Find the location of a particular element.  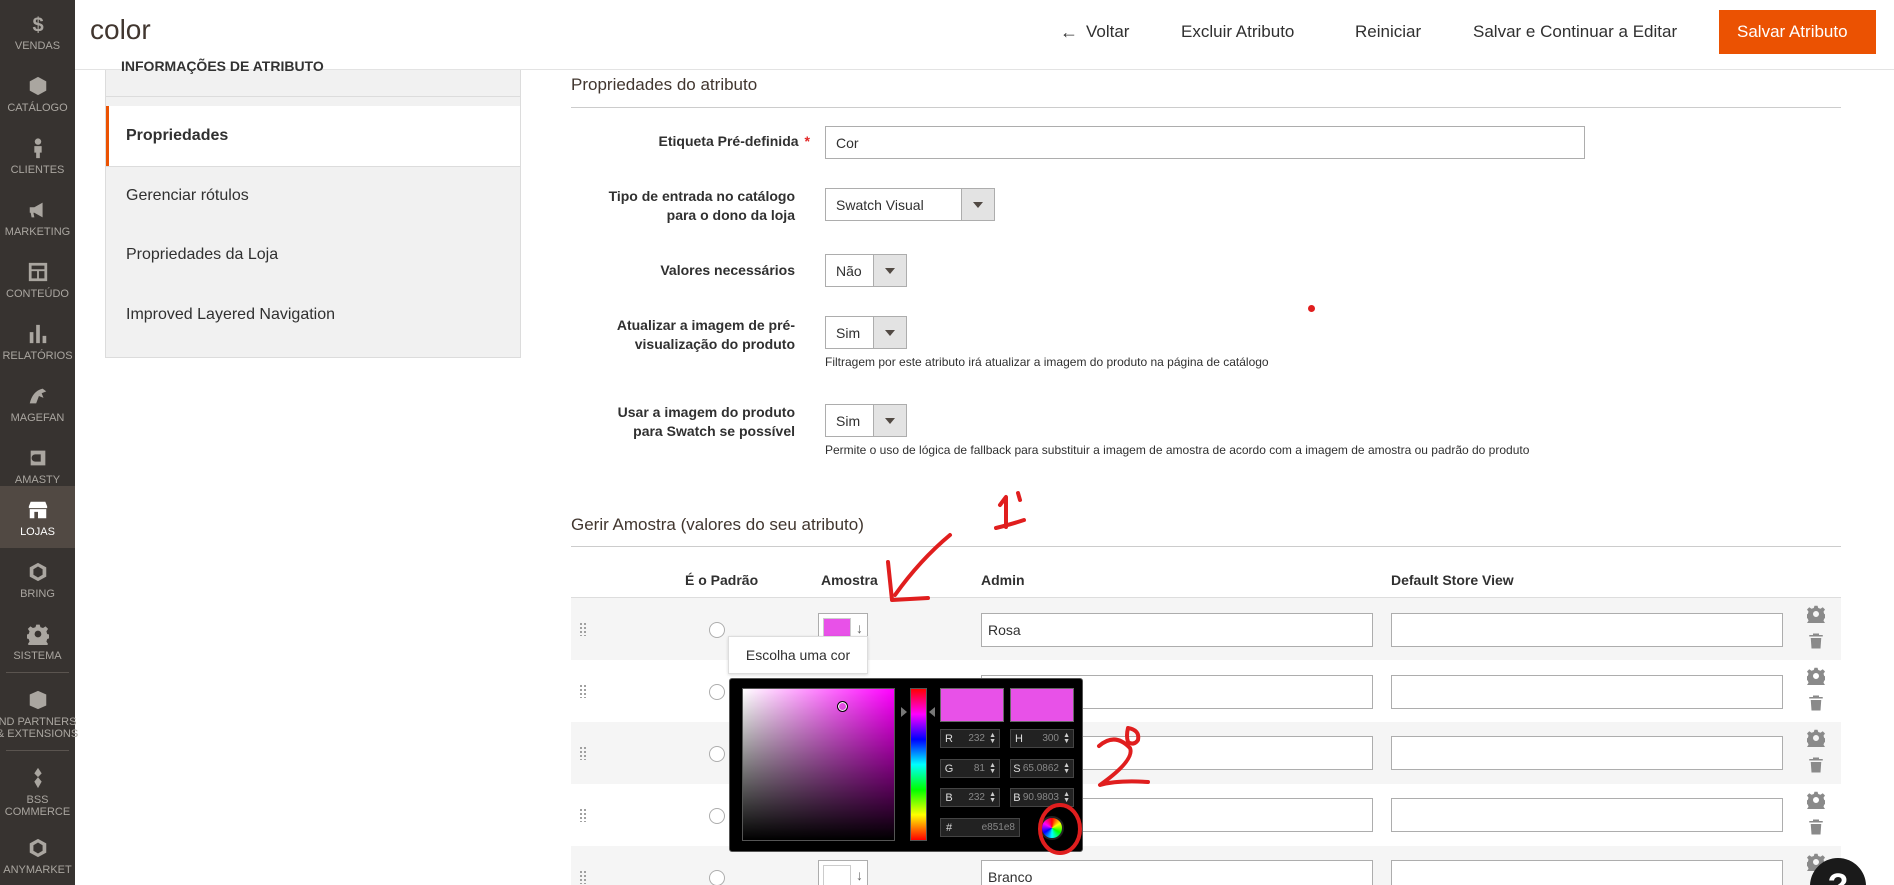

delete-attribute-button: Excluir Atributo is located at coordinates (1237, 32).